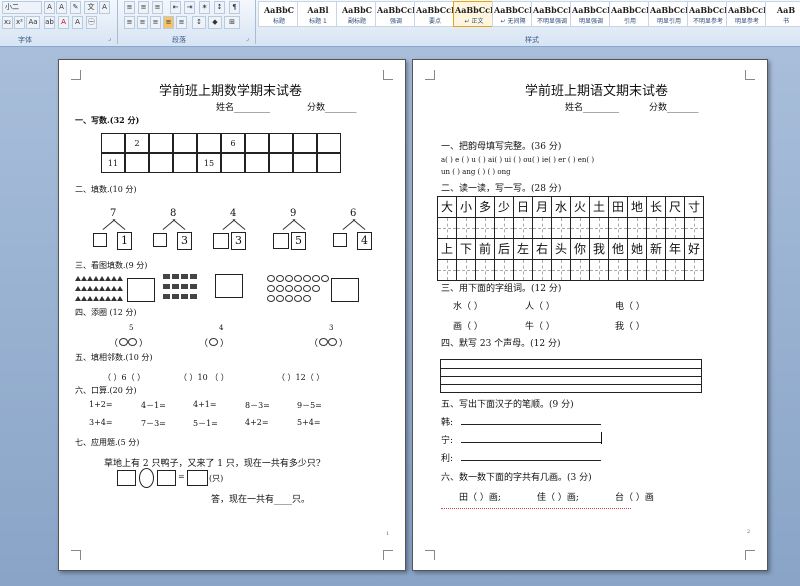 The height and width of the screenshot is (586, 800). What do you see at coordinates (357, 14) in the screenshot?
I see `style-card: AaBbC 副标题` at bounding box center [357, 14].